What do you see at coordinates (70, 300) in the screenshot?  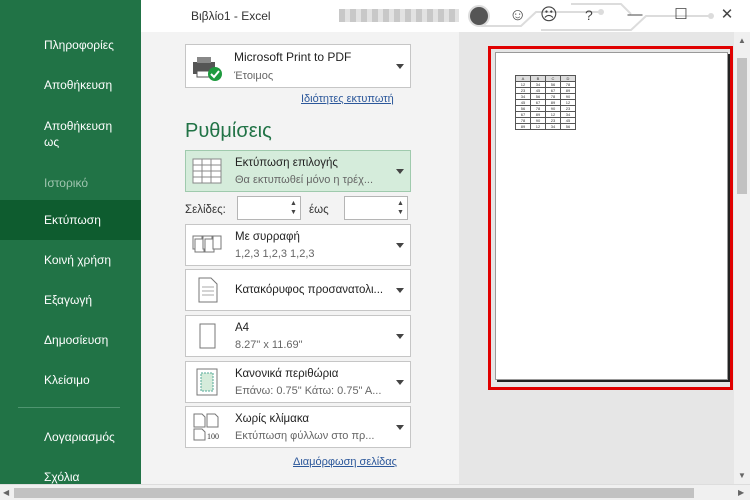 I see `sidebar-item-export: Εξαγωγή` at bounding box center [70, 300].